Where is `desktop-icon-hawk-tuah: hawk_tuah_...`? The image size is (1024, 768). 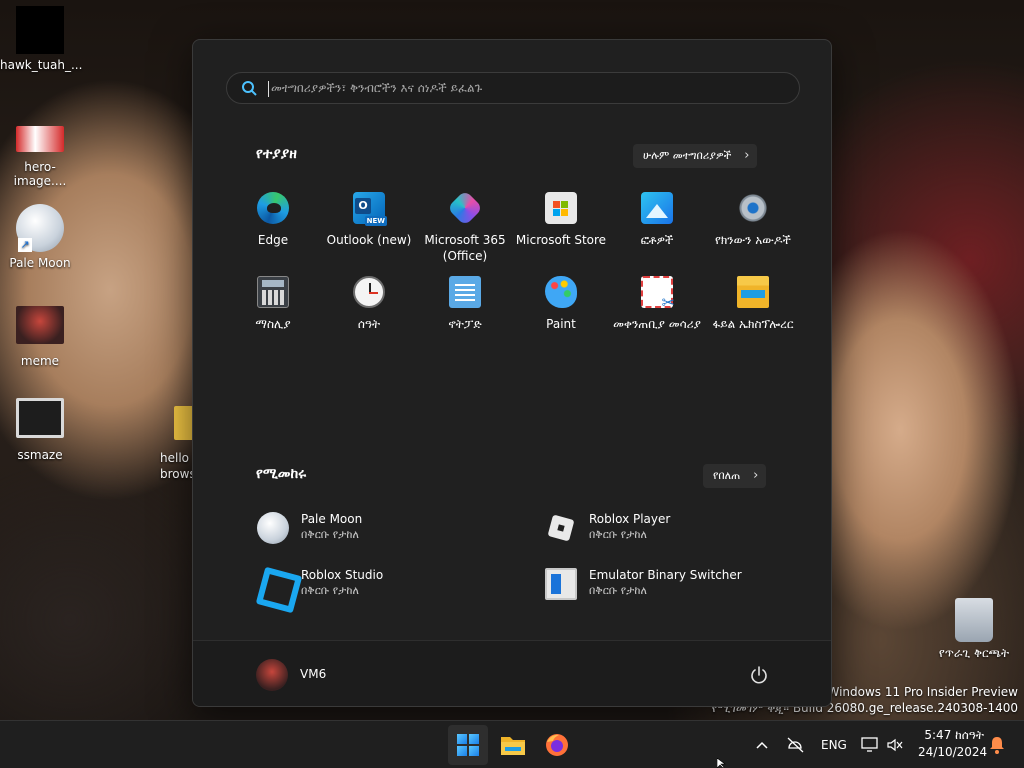
desktop-icon-hawk-tuah: hawk_tuah_... is located at coordinates (41, 39).